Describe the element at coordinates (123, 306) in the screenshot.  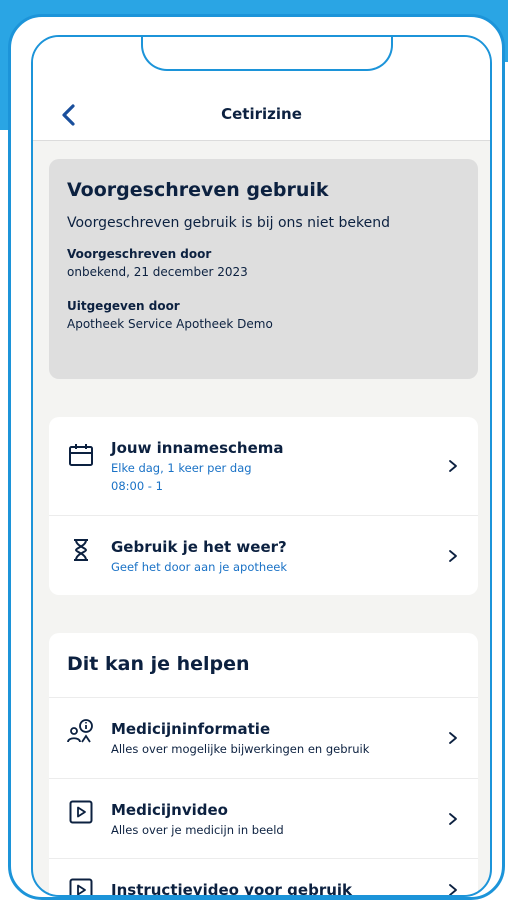
I see `issued-by-label: Uitgegeven door` at that location.